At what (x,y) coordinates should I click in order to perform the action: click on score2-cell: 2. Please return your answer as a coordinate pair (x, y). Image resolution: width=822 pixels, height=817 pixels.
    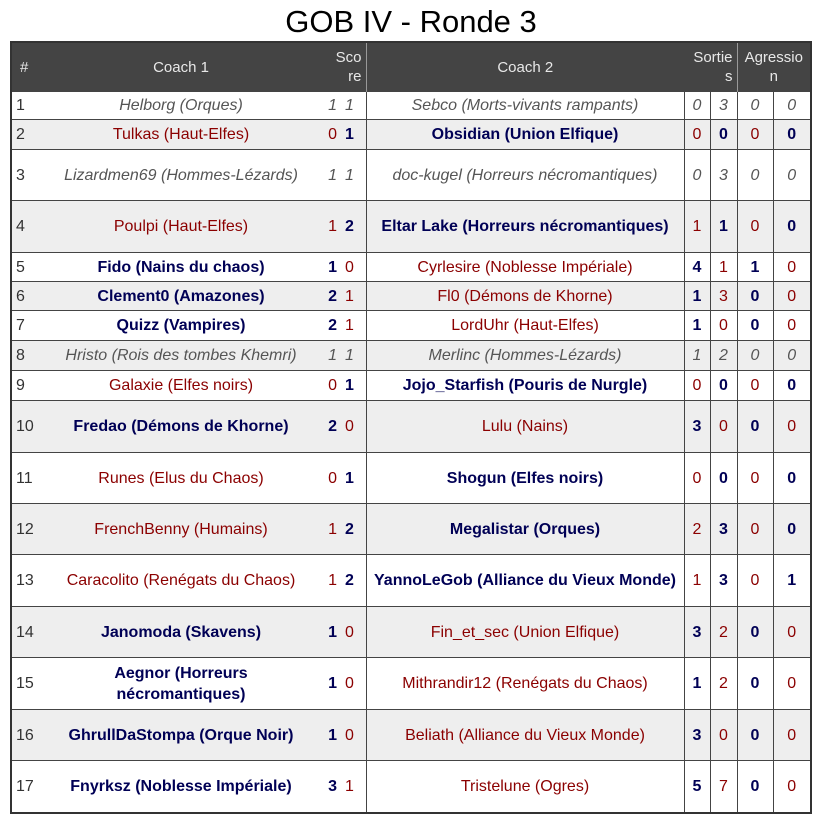
    Looking at the image, I should click on (353, 226).